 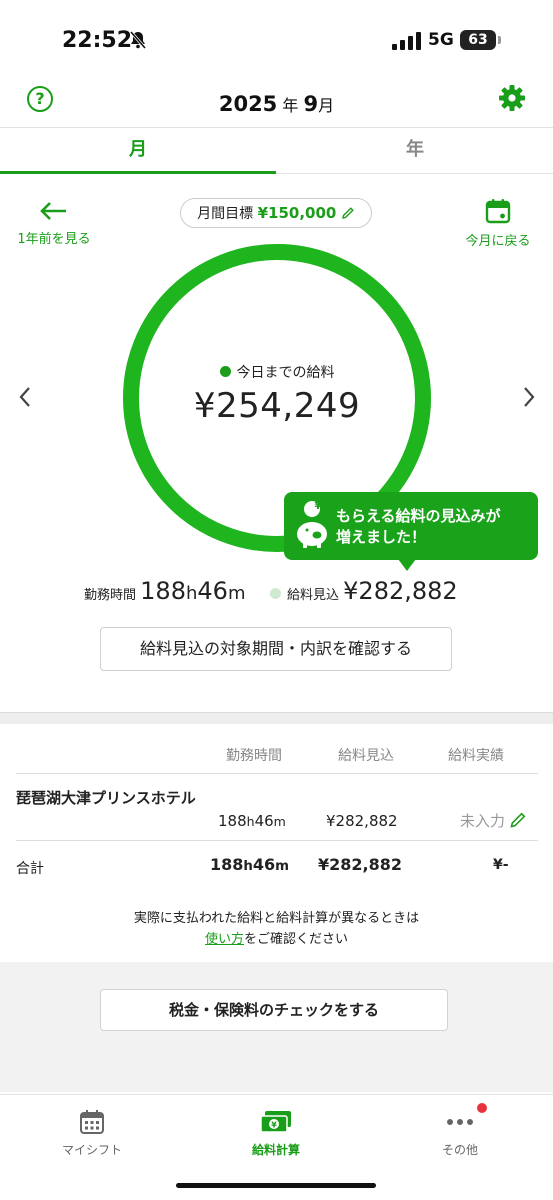 I want to click on total-hours-h-unit: h, so click(x=248, y=866).